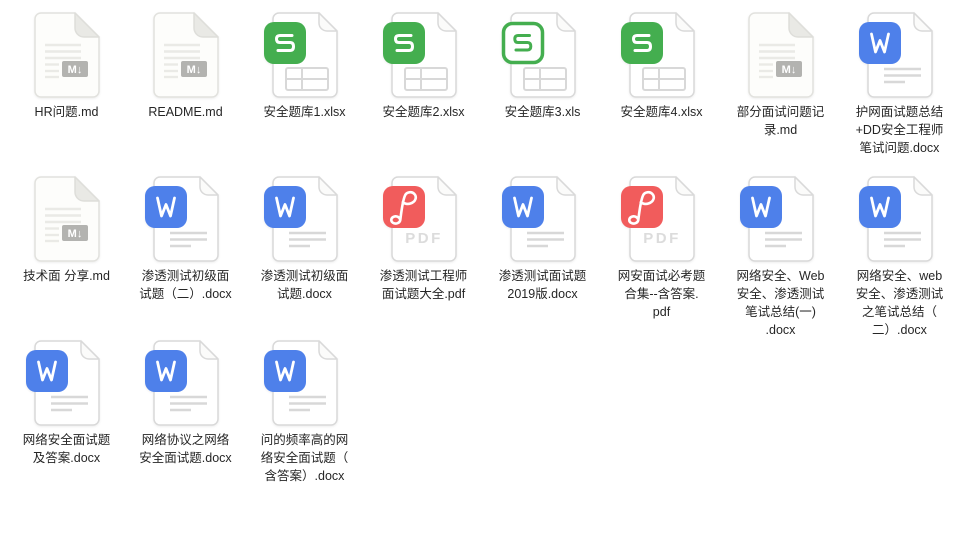  Describe the element at coordinates (661, 112) in the screenshot. I see `file-name: 安全题库4.xlsx` at that location.